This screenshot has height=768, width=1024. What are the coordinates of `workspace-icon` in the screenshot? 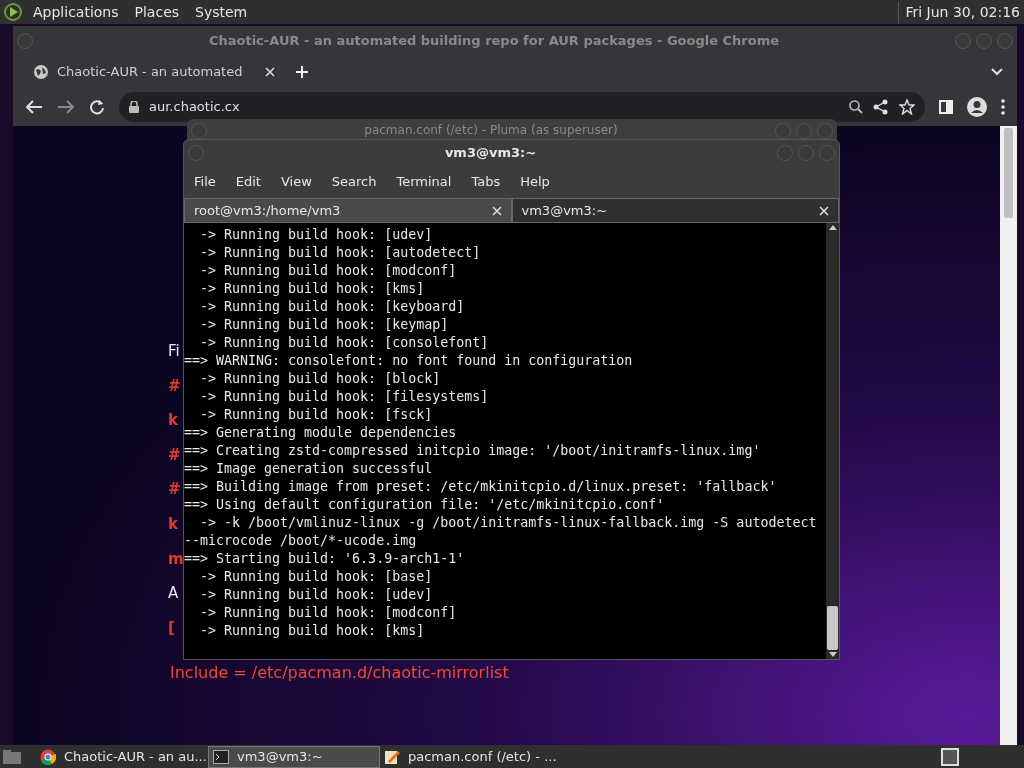 It's located at (950, 756).